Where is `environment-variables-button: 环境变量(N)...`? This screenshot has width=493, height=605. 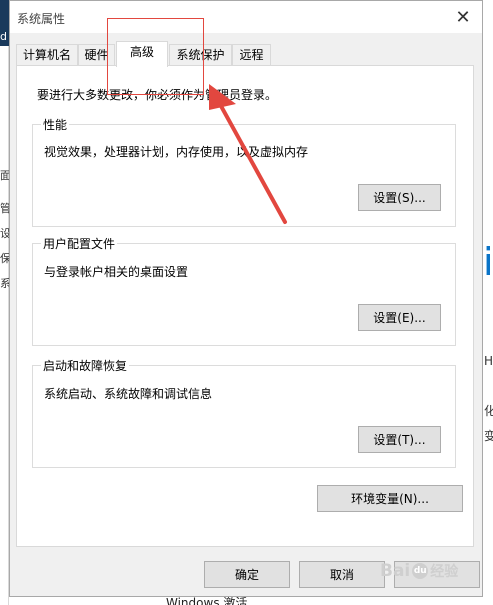
environment-variables-button: 环境变量(N)... is located at coordinates (390, 498).